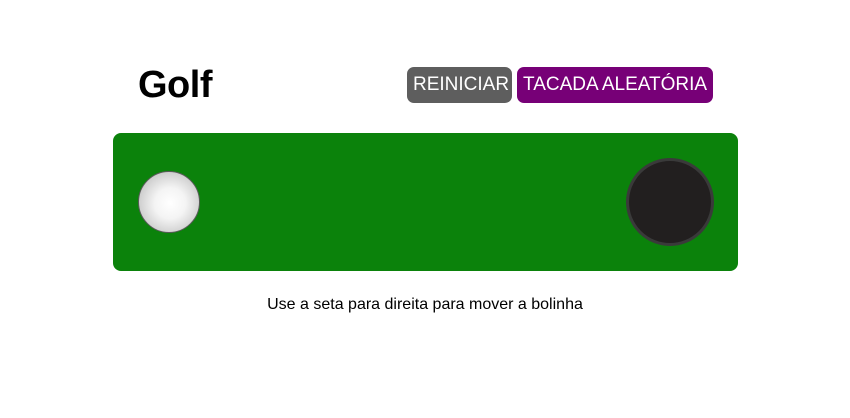  What do you see at coordinates (615, 85) in the screenshot?
I see `random-shot-button: TACADA ALEATÓRIA` at bounding box center [615, 85].